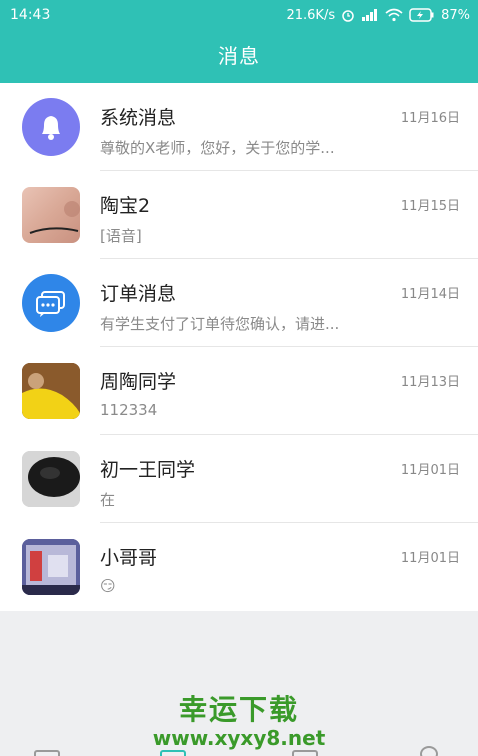 The image size is (478, 756). Describe the element at coordinates (455, 15) in the screenshot. I see `battery-percent: 87%` at that location.